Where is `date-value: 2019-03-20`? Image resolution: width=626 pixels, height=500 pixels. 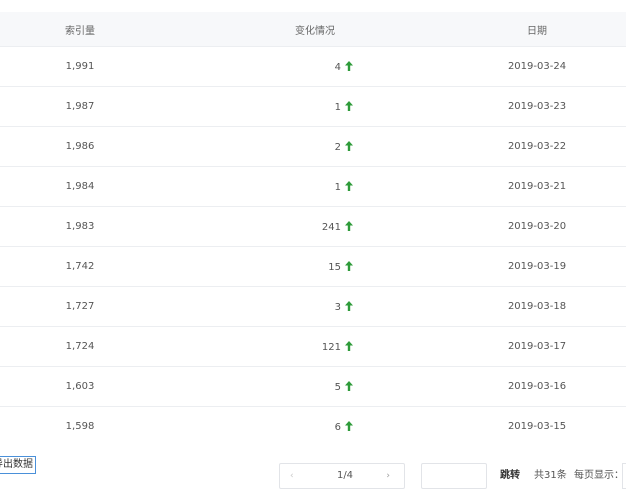
date-value: 2019-03-20 is located at coordinates (537, 226).